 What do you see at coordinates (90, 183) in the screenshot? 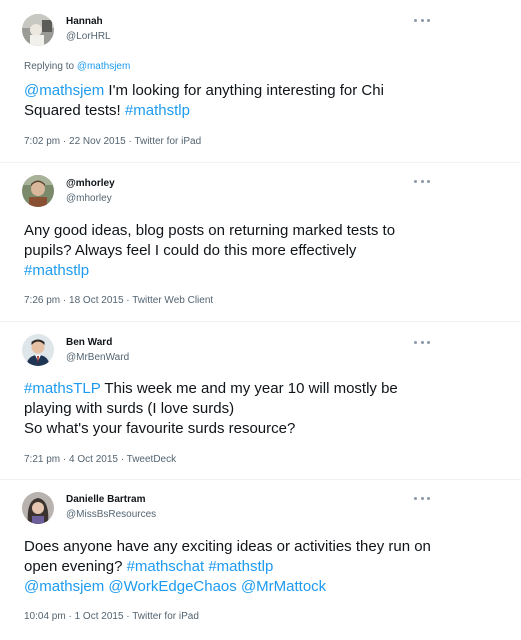
I see `display-name: @mhorley` at bounding box center [90, 183].